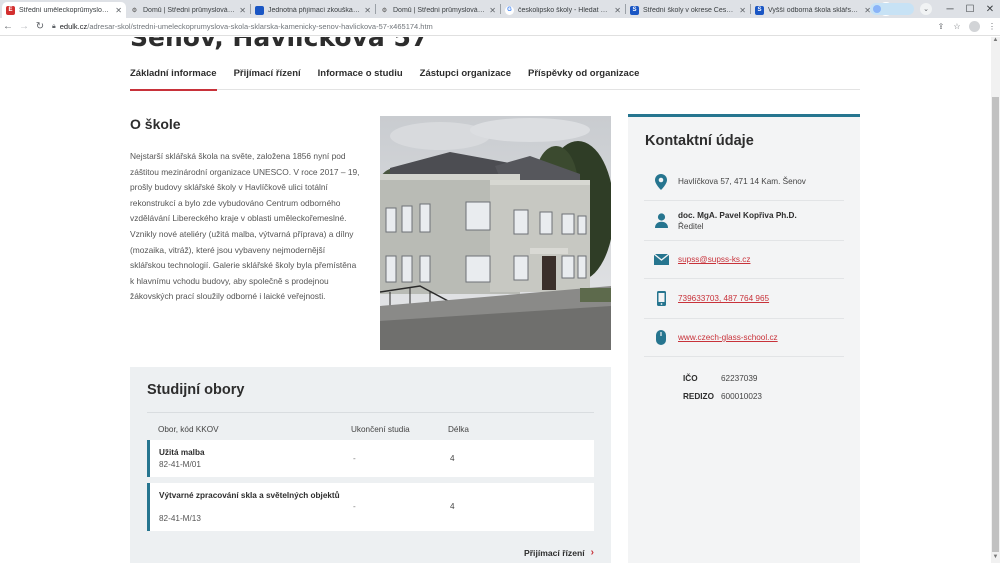 The image size is (1000, 563). Describe the element at coordinates (992, 26) in the screenshot. I see `menu-kebab-icon: ⋮` at that location.